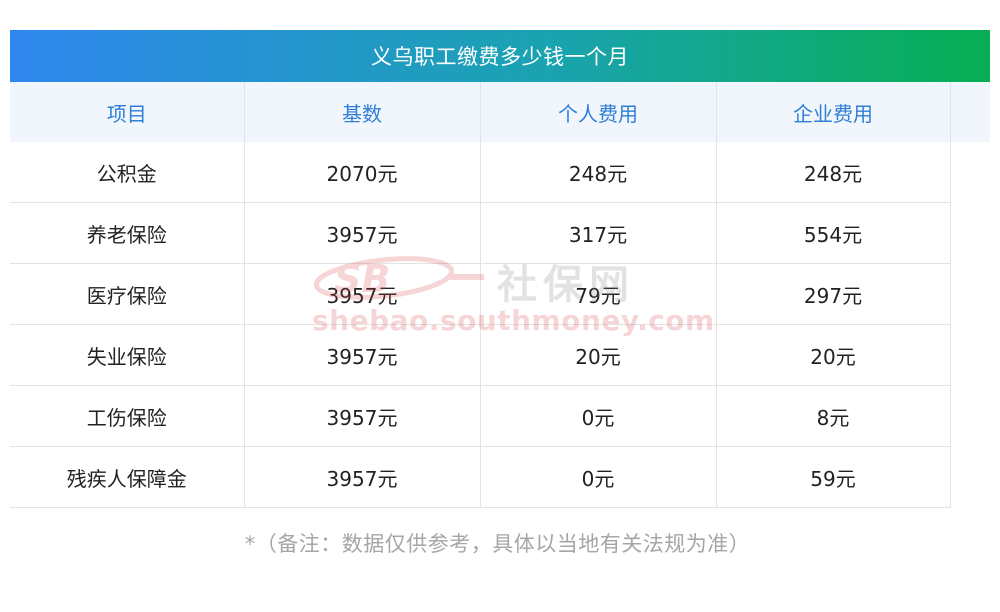 The height and width of the screenshot is (612, 1000). Describe the element at coordinates (362, 112) in the screenshot. I see `header-base: 基数` at that location.